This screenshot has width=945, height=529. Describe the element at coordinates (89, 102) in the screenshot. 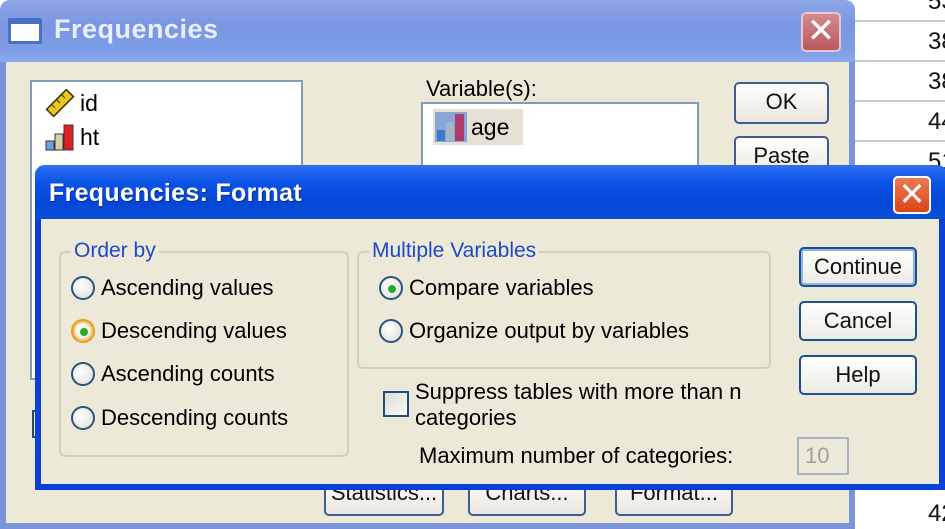

I see `variable-name: id` at that location.